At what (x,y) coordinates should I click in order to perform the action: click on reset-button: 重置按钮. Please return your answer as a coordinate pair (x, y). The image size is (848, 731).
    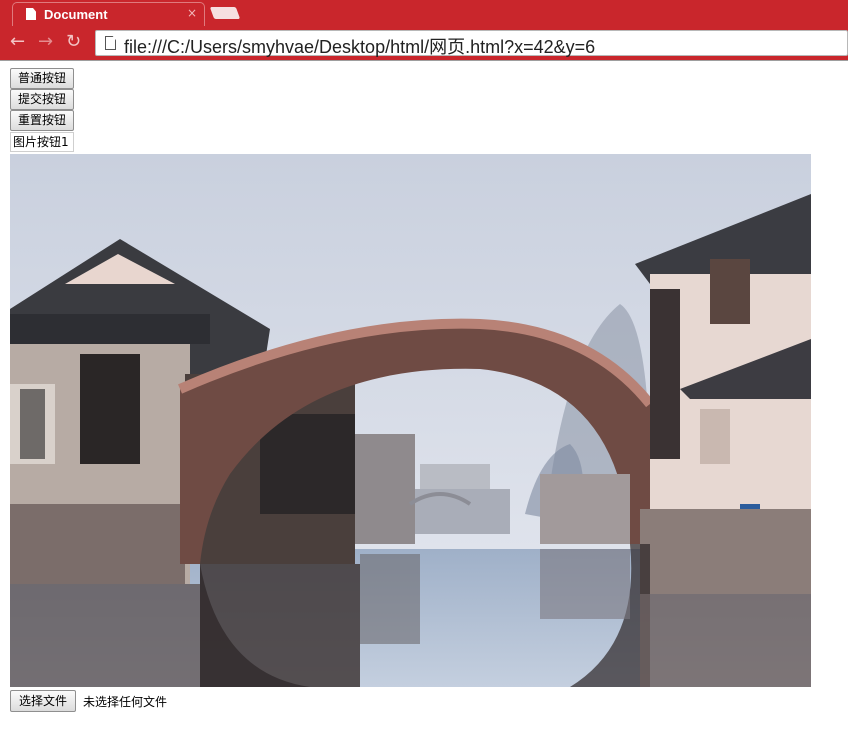
    Looking at the image, I should click on (42, 120).